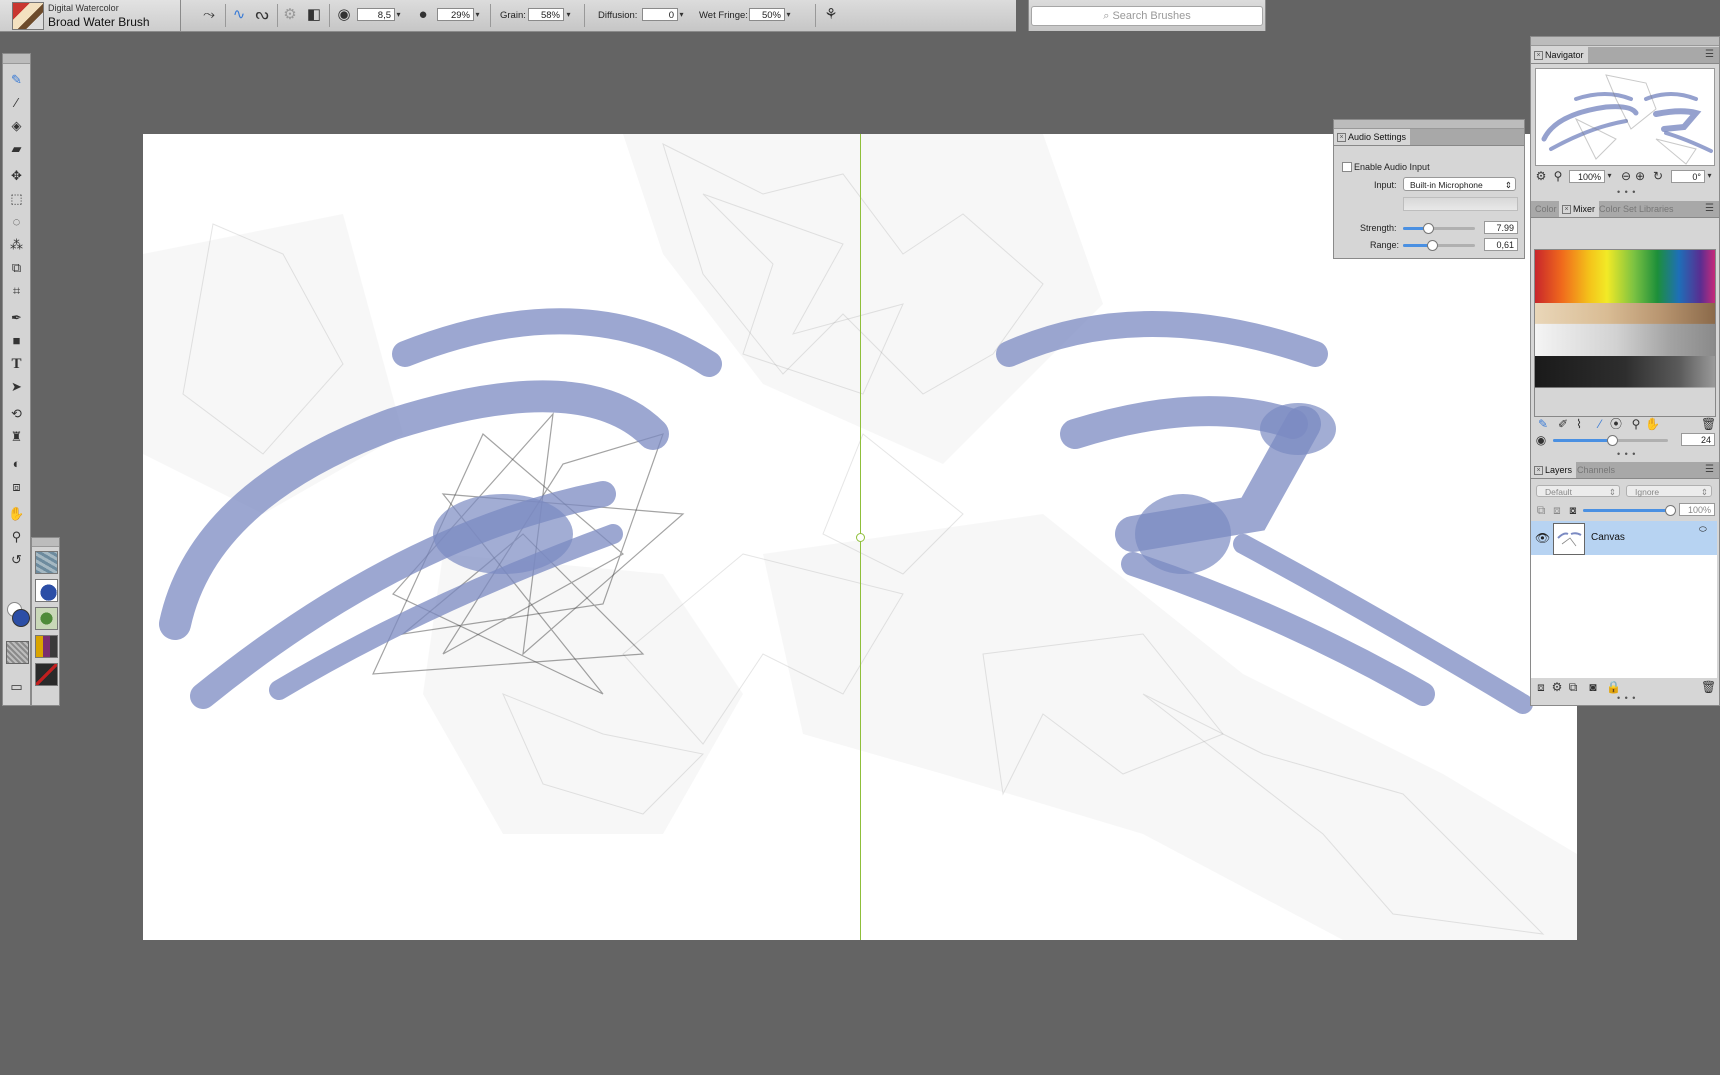 Image resolution: width=1720 pixels, height=1075 pixels. I want to click on wet-fringe-dropdown-icon: ▾, so click(788, 15).